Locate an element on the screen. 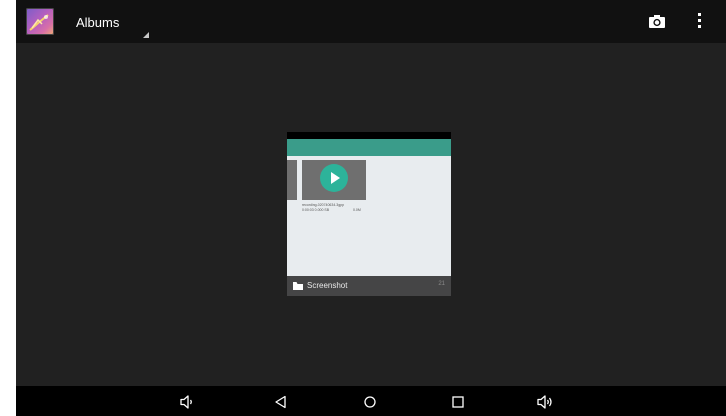 Image resolution: width=726 pixels, height=416 pixels. thumbnail-status-bar is located at coordinates (369, 135).